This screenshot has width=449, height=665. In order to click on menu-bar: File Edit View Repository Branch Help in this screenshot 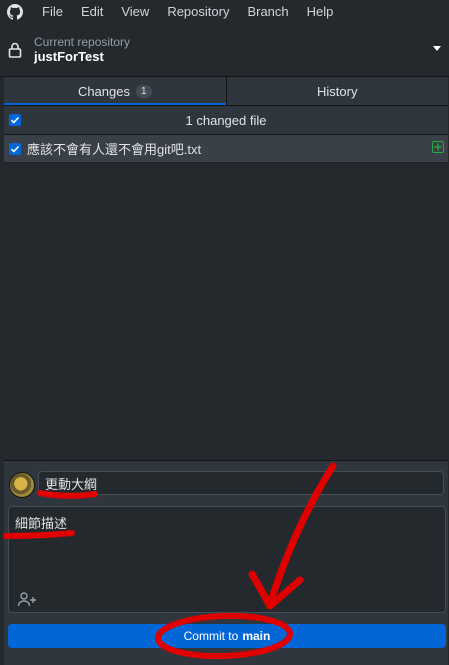, I will do `click(224, 12)`.